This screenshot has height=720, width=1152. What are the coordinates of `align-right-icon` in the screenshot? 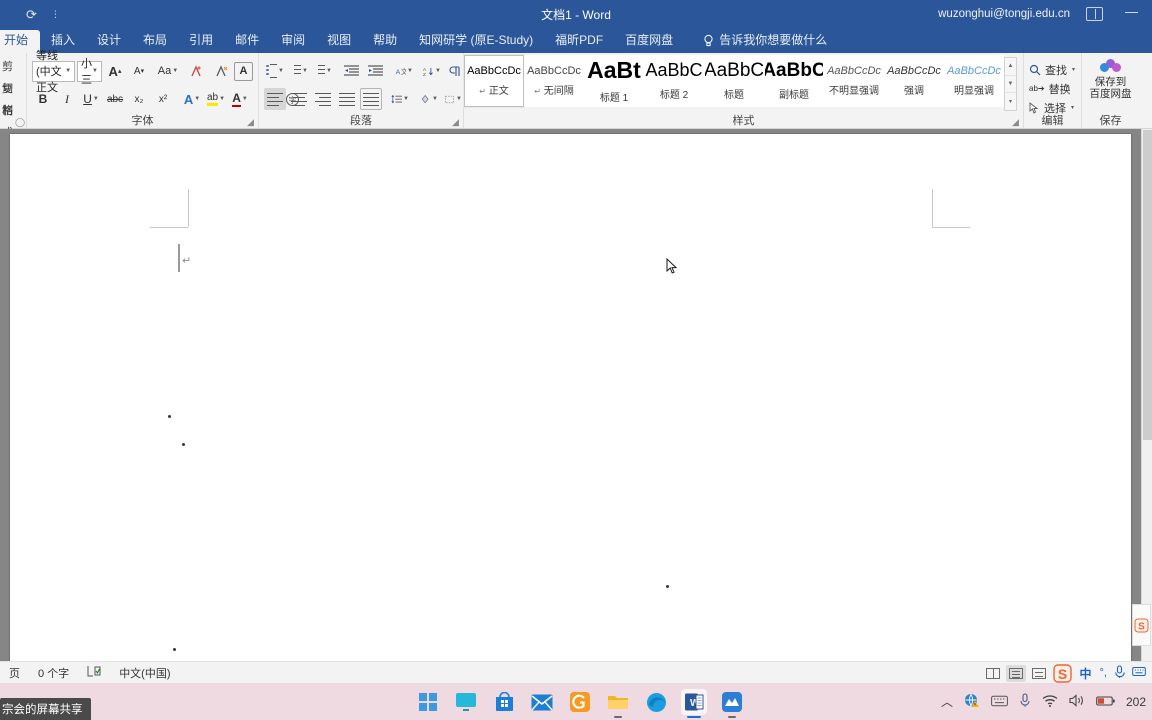 It's located at (323, 99).